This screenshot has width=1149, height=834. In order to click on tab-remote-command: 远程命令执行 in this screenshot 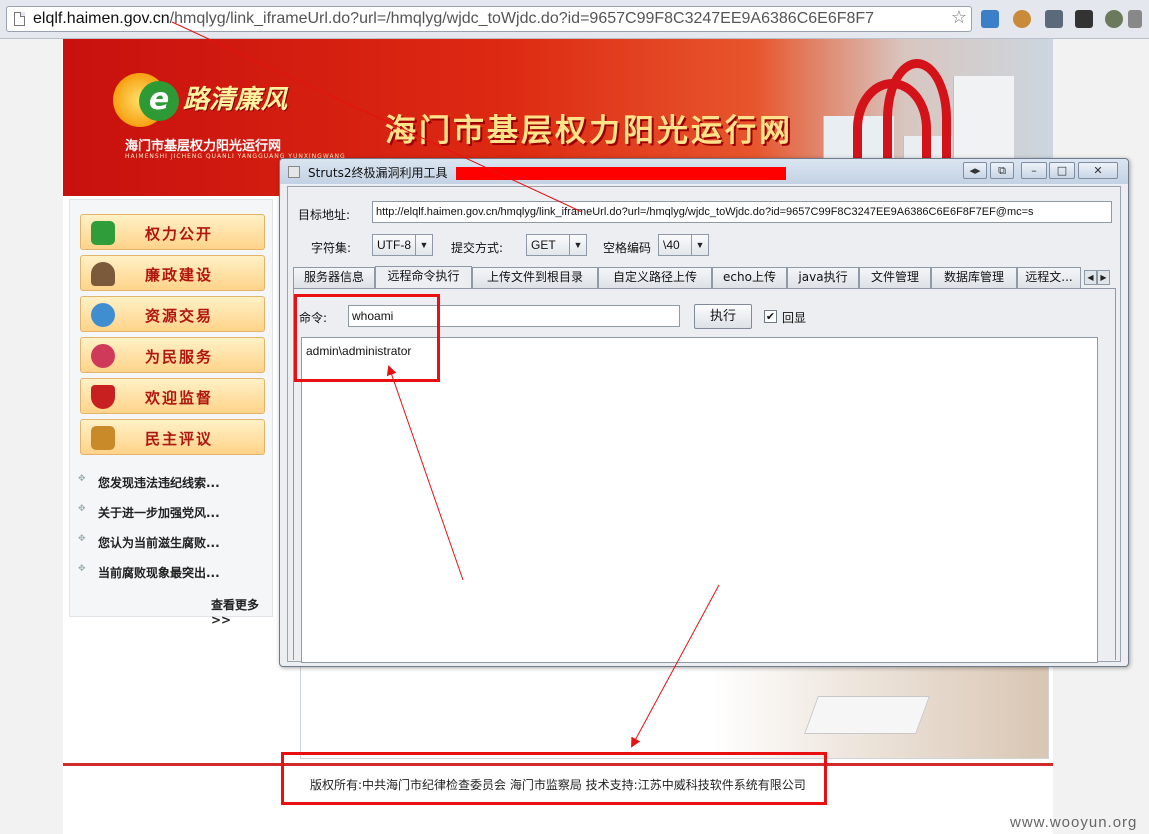, I will do `click(423, 277)`.